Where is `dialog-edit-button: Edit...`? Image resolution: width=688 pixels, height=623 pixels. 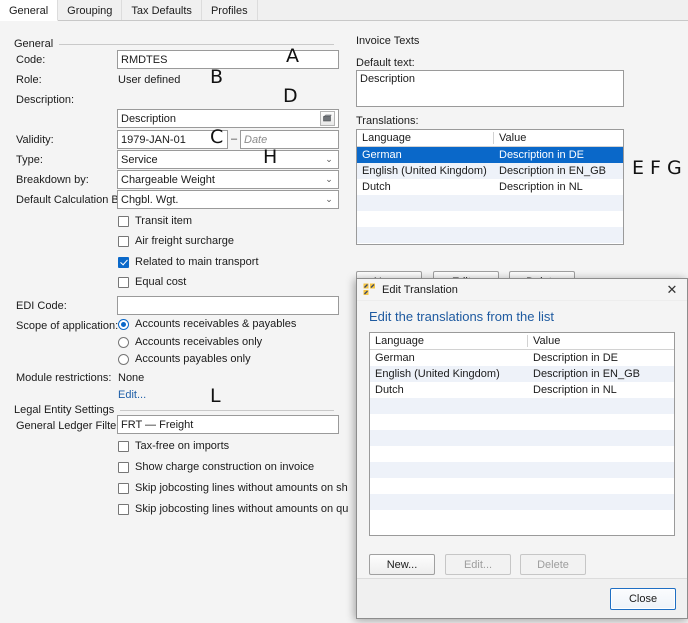 dialog-edit-button: Edit... is located at coordinates (478, 564).